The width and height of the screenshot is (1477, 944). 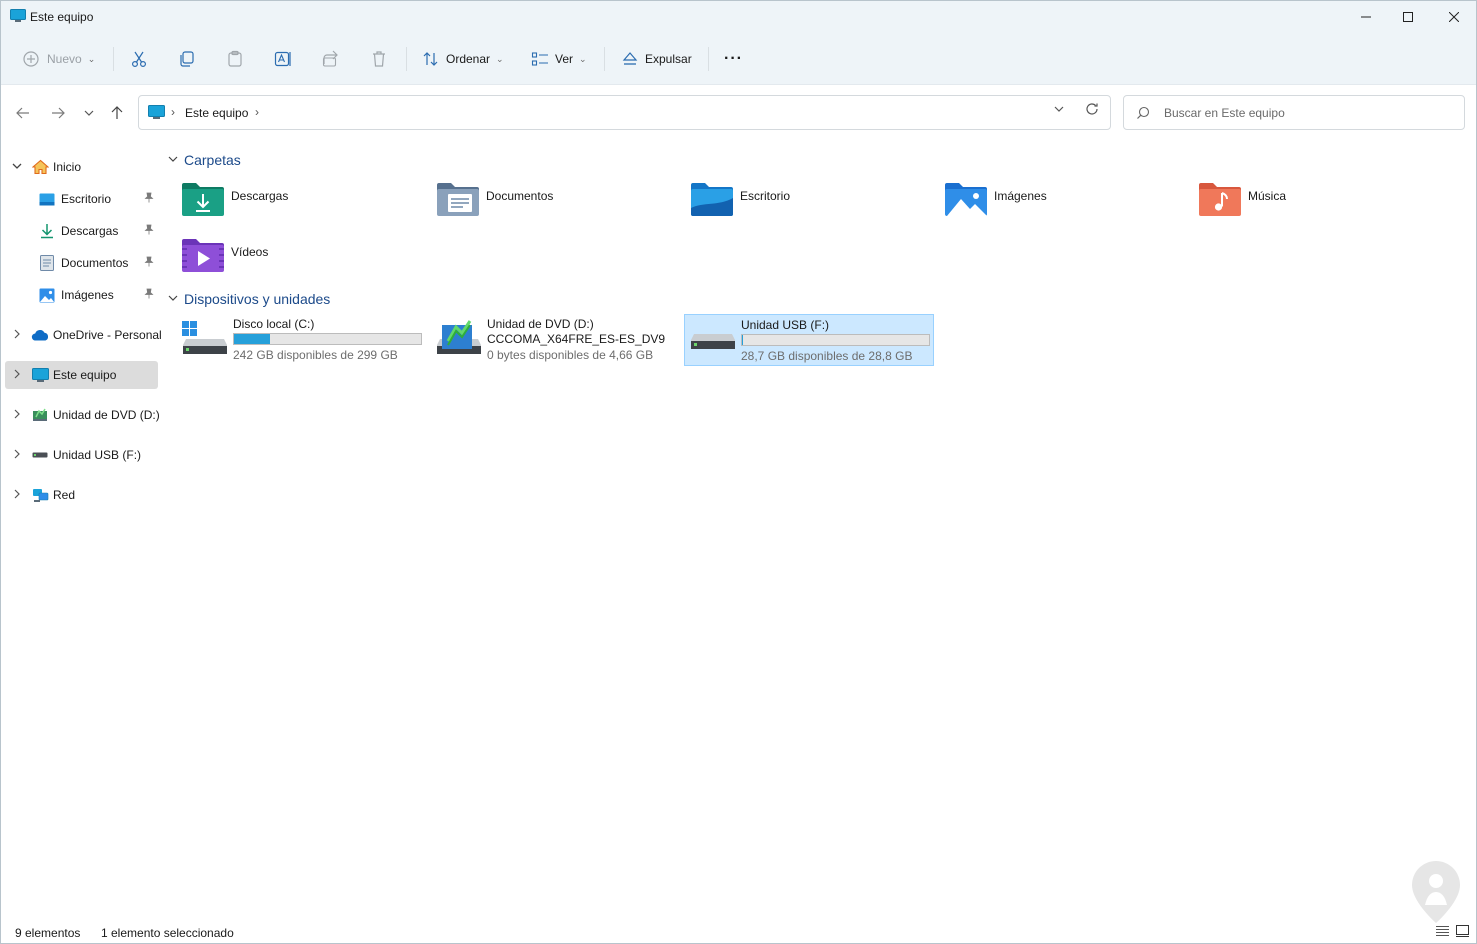 What do you see at coordinates (64, 59) in the screenshot?
I see `new-label: Nuevo` at bounding box center [64, 59].